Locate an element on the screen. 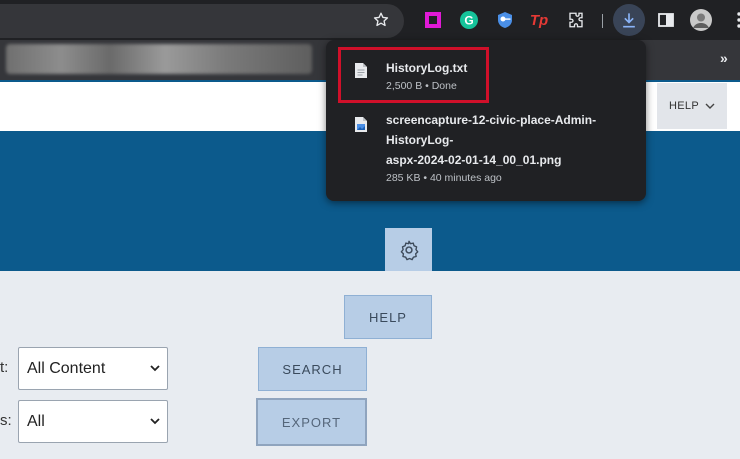  extension-pink-square-icon is located at coordinates (433, 20).